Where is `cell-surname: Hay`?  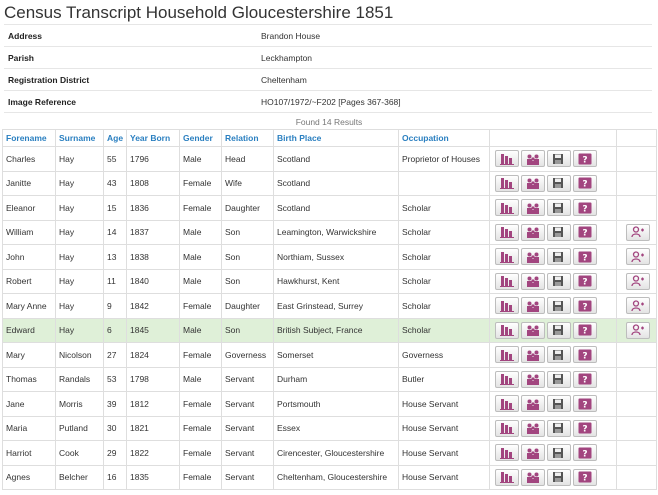 cell-surname: Hay is located at coordinates (79, 281).